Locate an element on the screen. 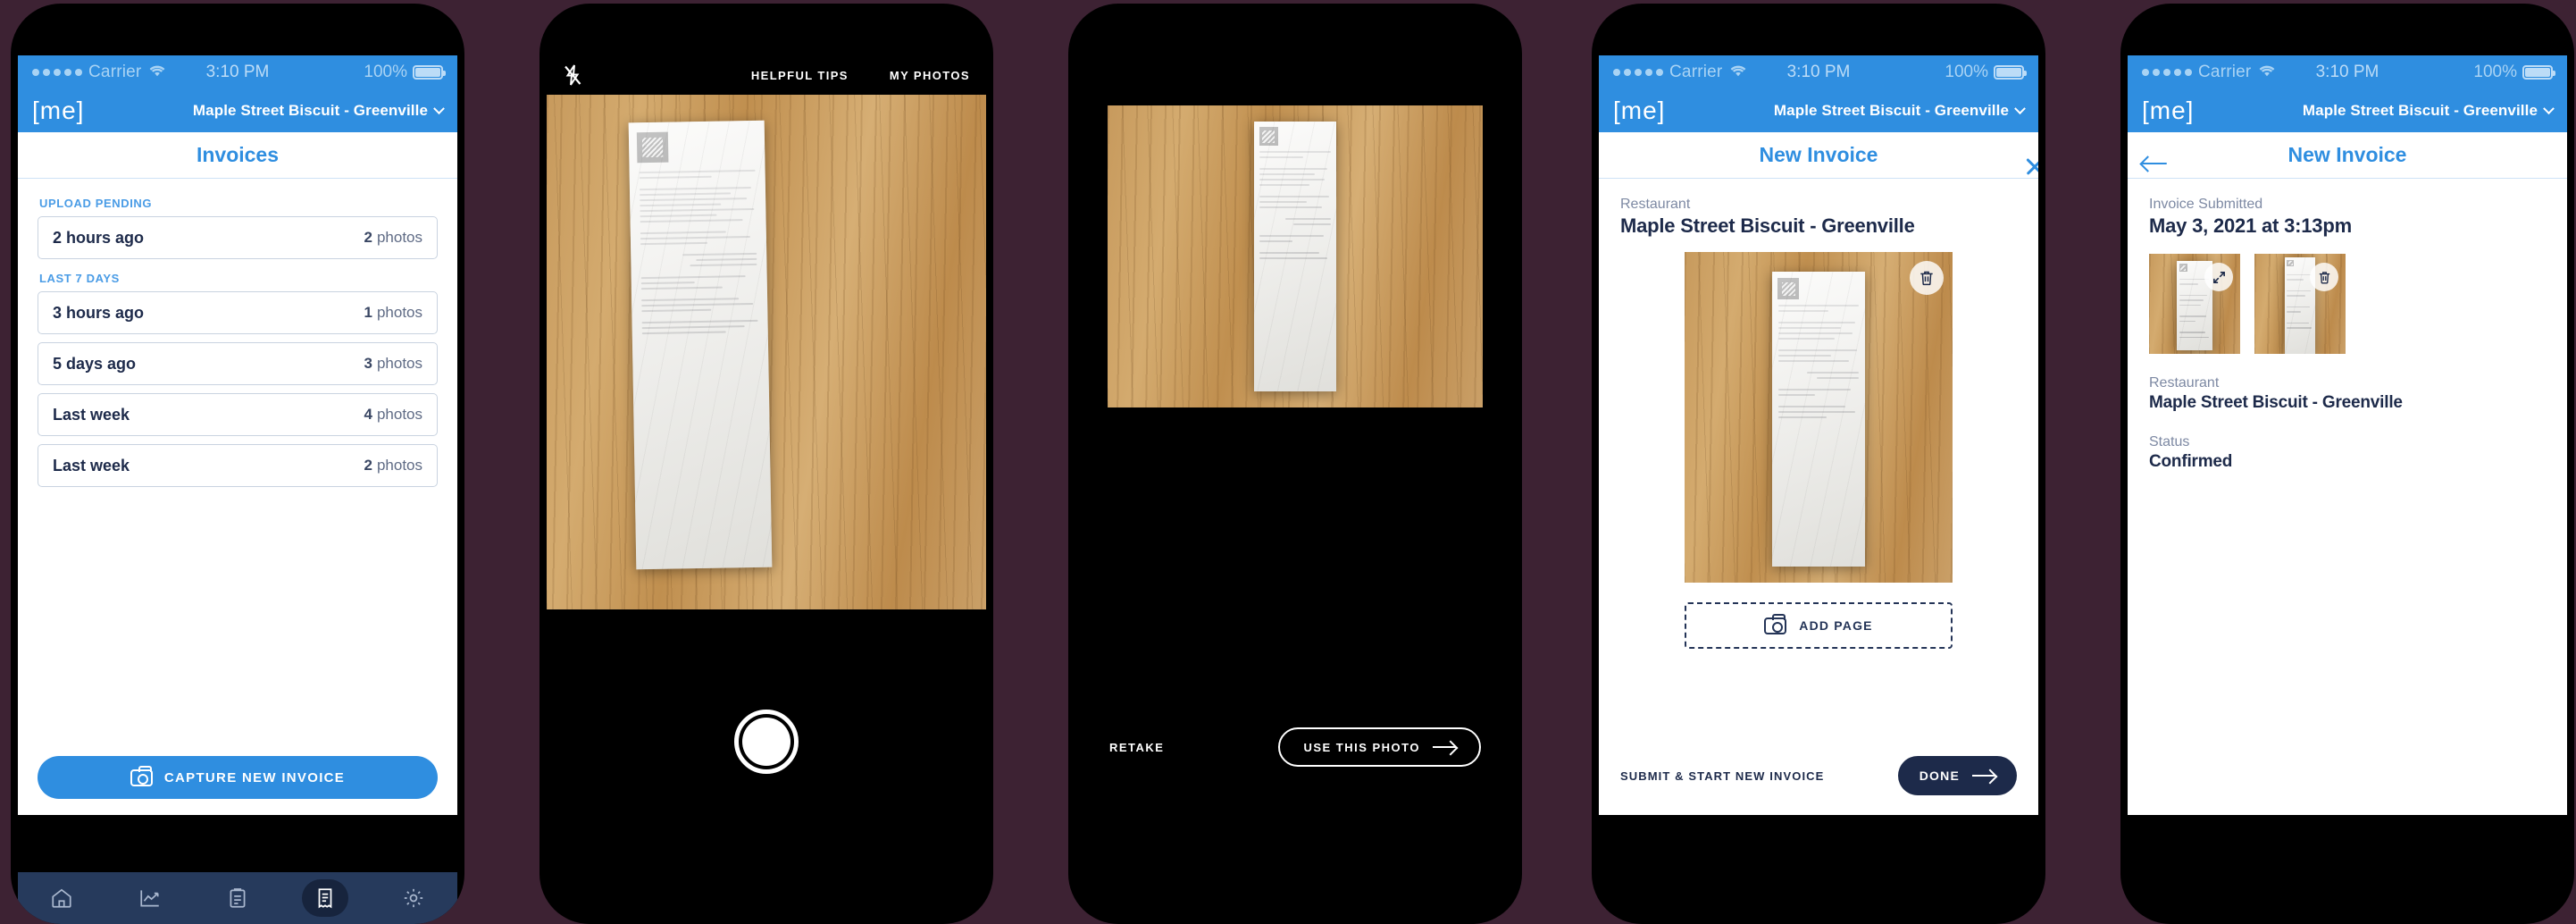  tab-settings is located at coordinates (414, 898).